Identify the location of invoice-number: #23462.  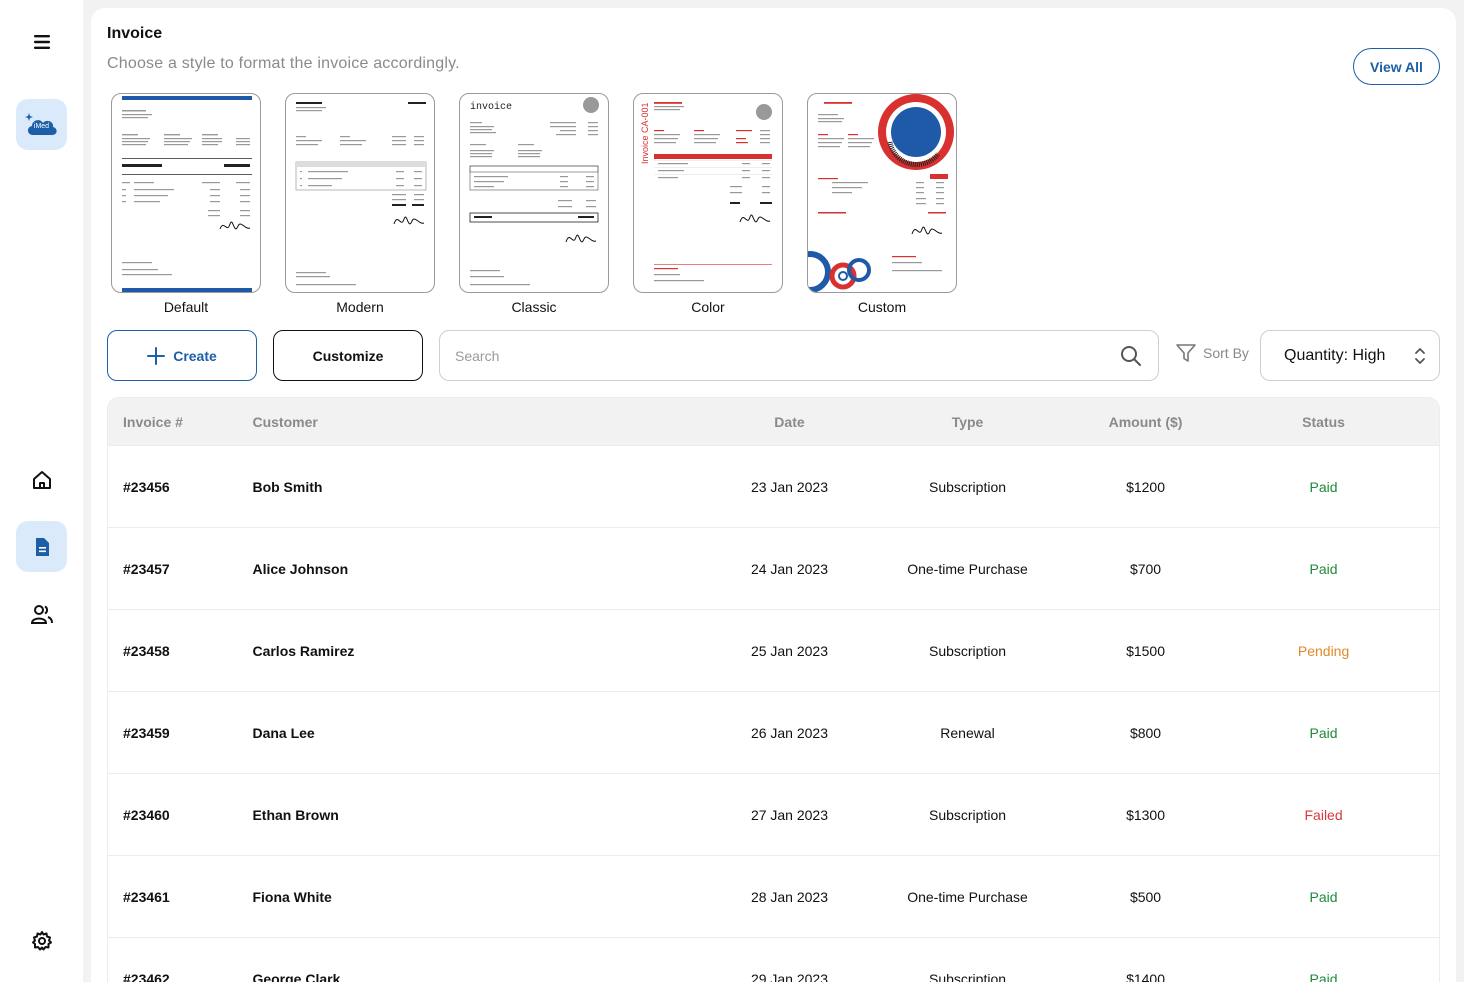
(146, 976).